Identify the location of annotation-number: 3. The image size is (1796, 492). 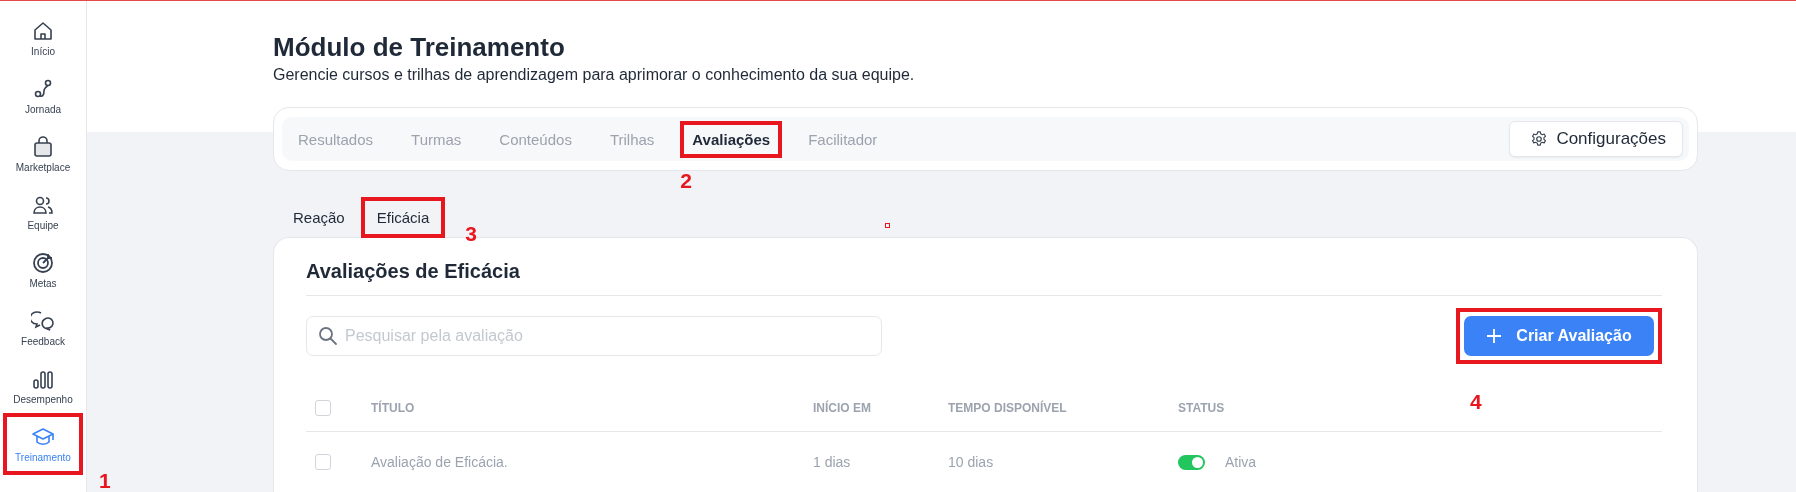
(471, 233).